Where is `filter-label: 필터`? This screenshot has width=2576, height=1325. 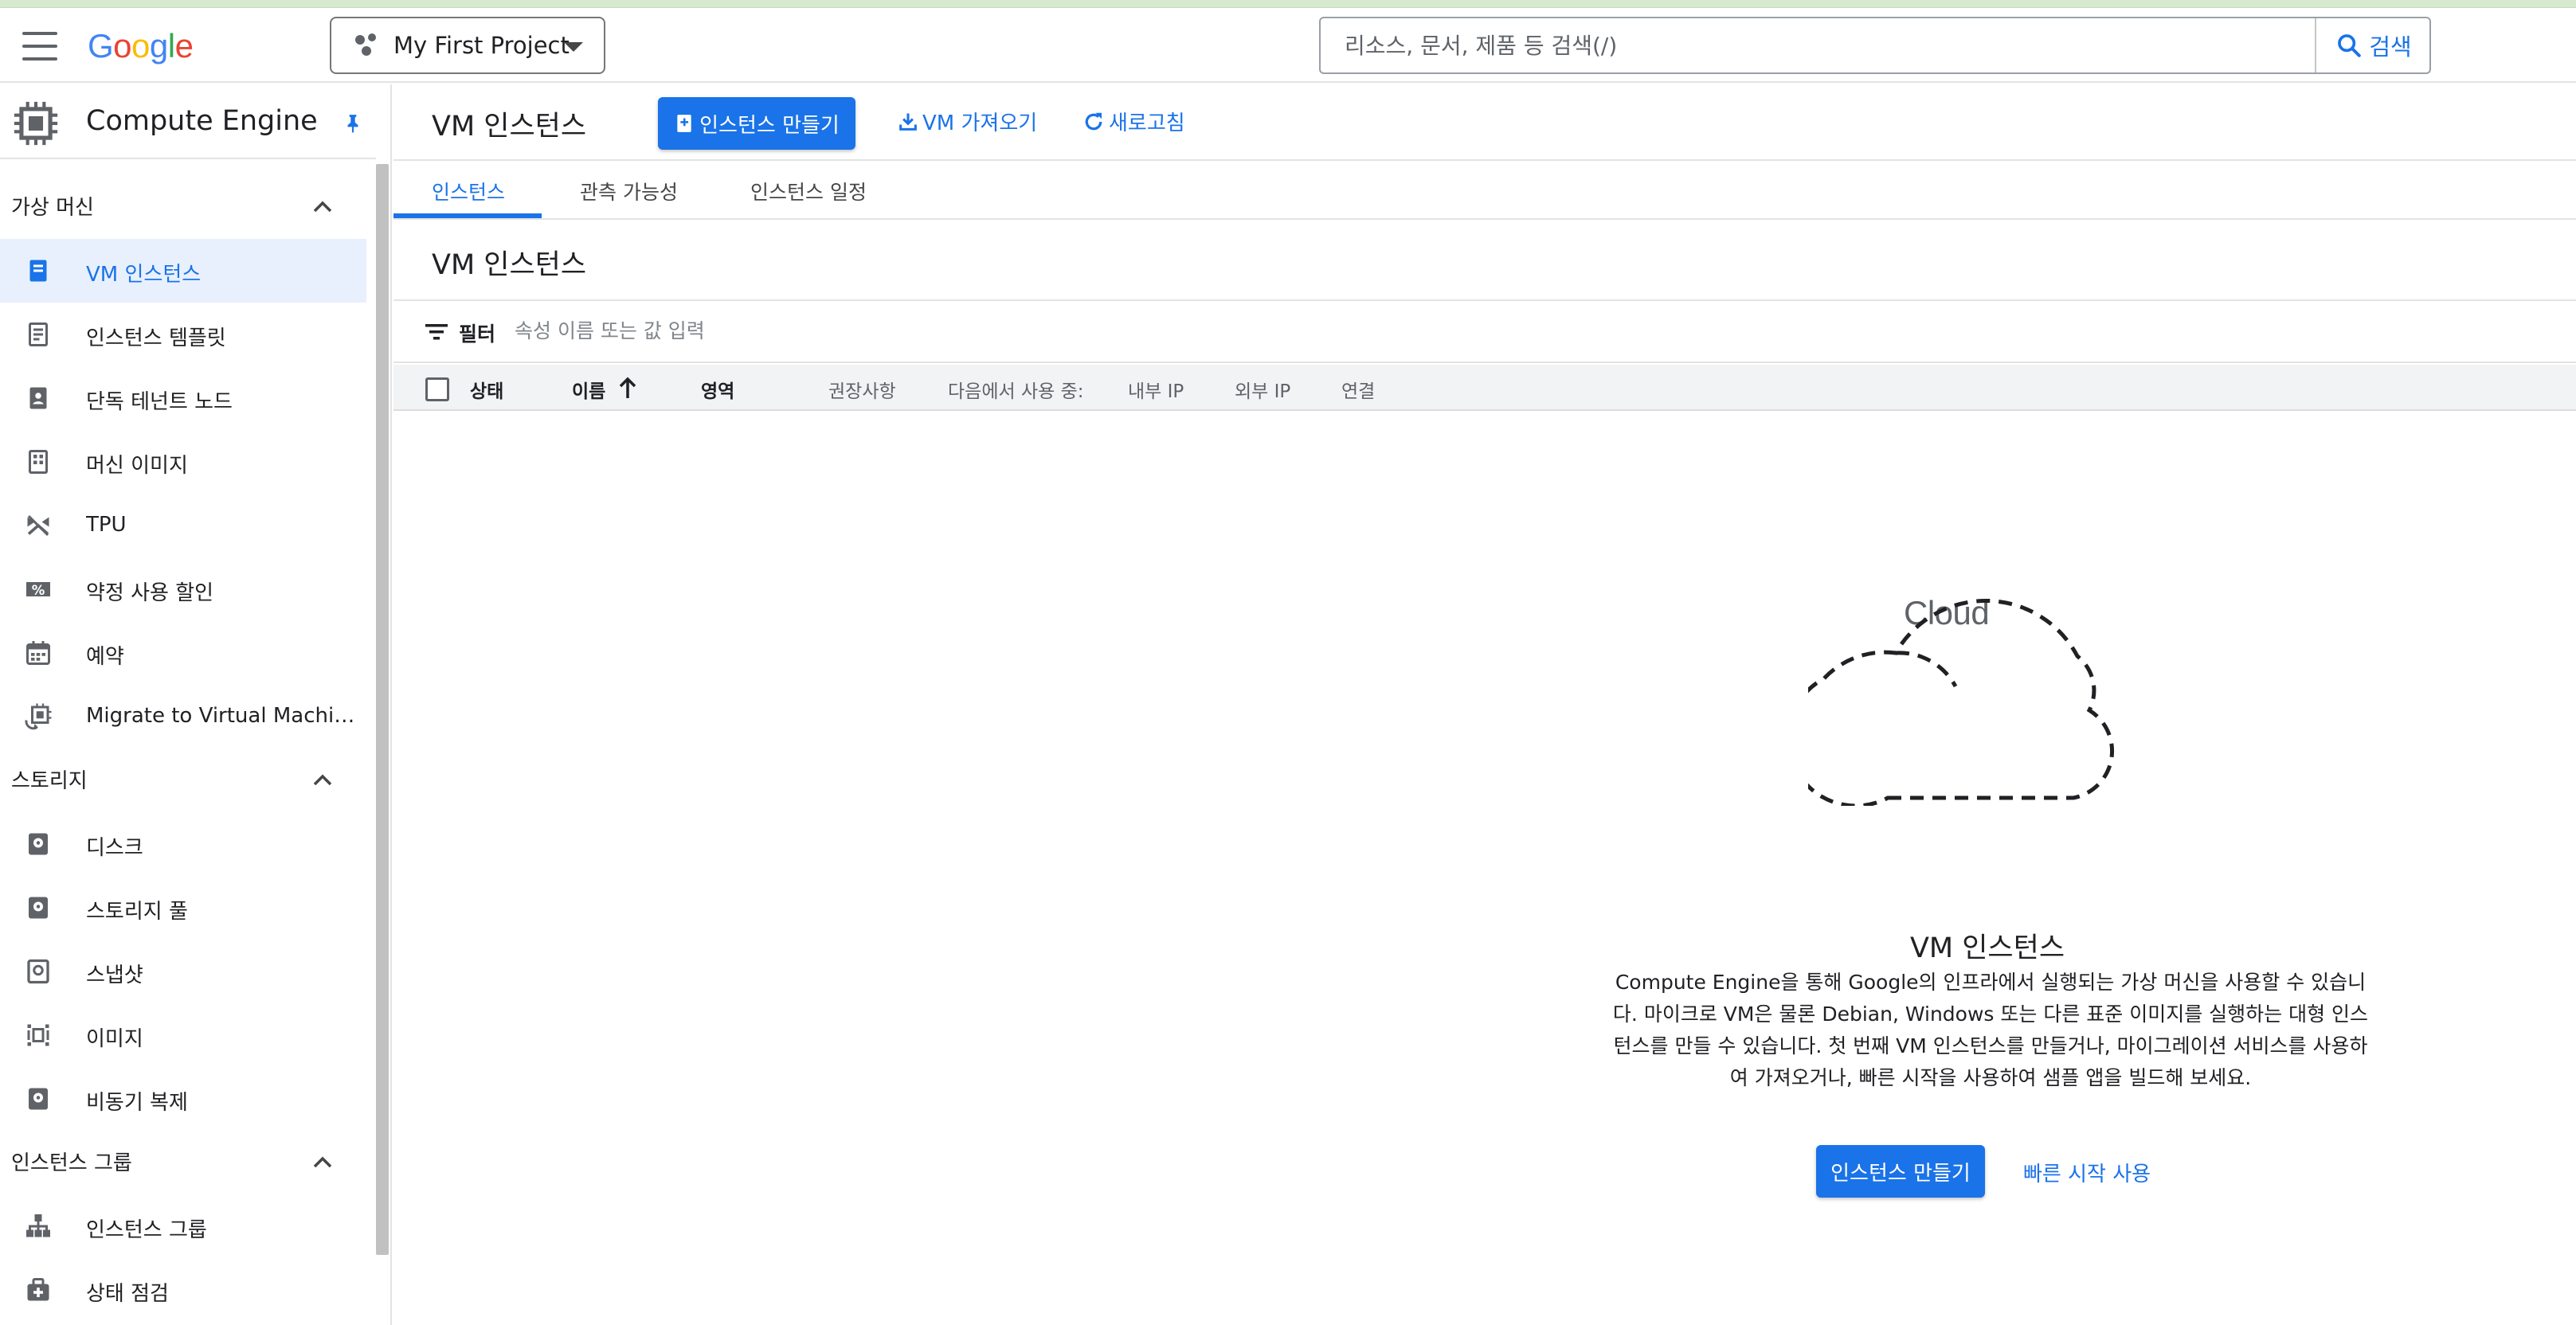 filter-label: 필터 is located at coordinates (477, 334).